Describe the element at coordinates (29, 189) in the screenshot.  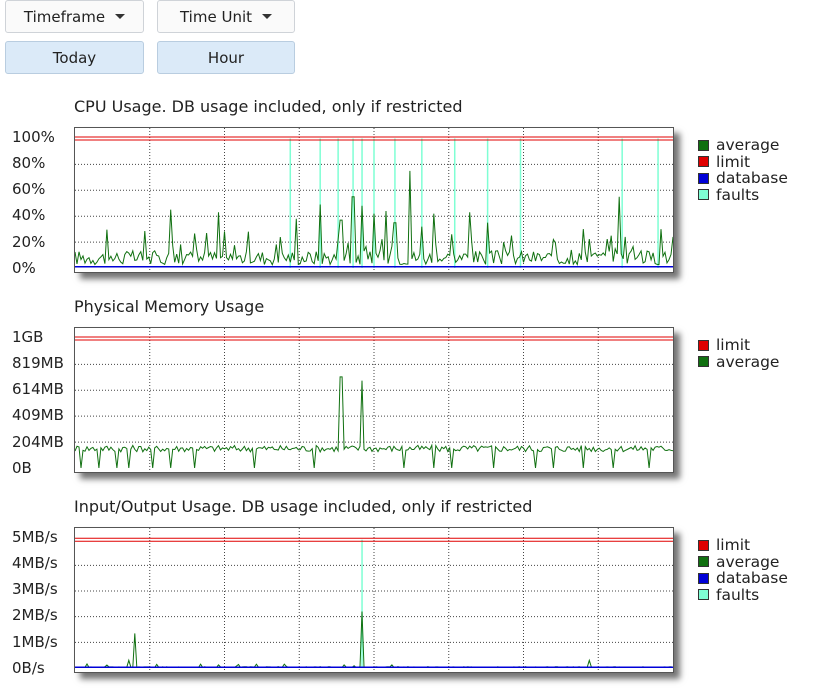
I see `cpu-y-tick: 60%` at that location.